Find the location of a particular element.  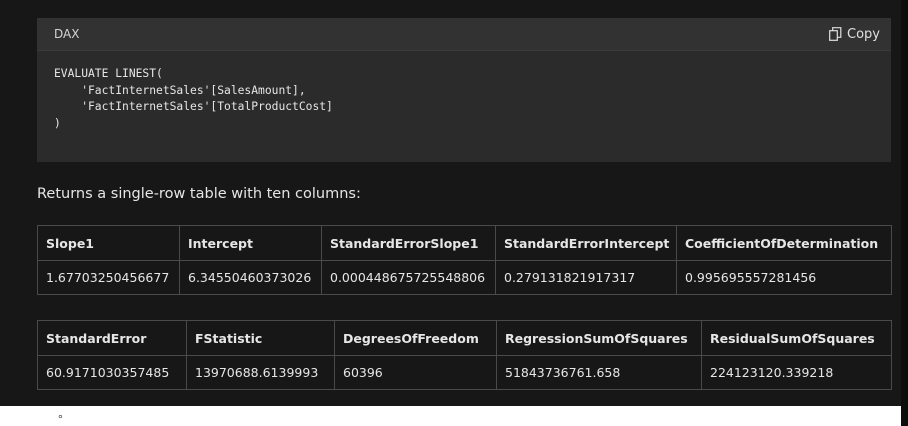

copy-icon is located at coordinates (835, 34).